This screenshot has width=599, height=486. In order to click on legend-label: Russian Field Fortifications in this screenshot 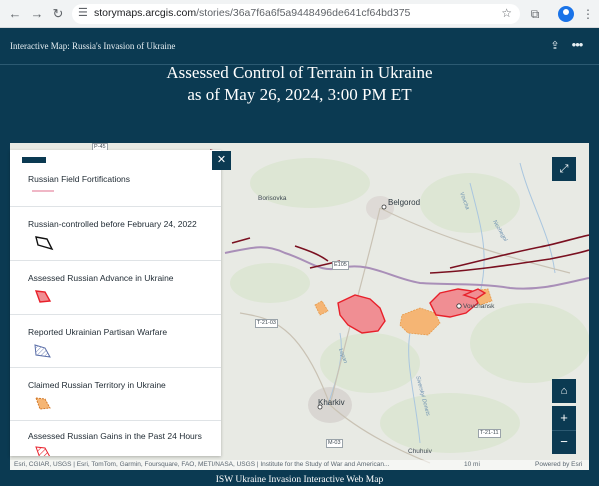, I will do `click(79, 179)`.